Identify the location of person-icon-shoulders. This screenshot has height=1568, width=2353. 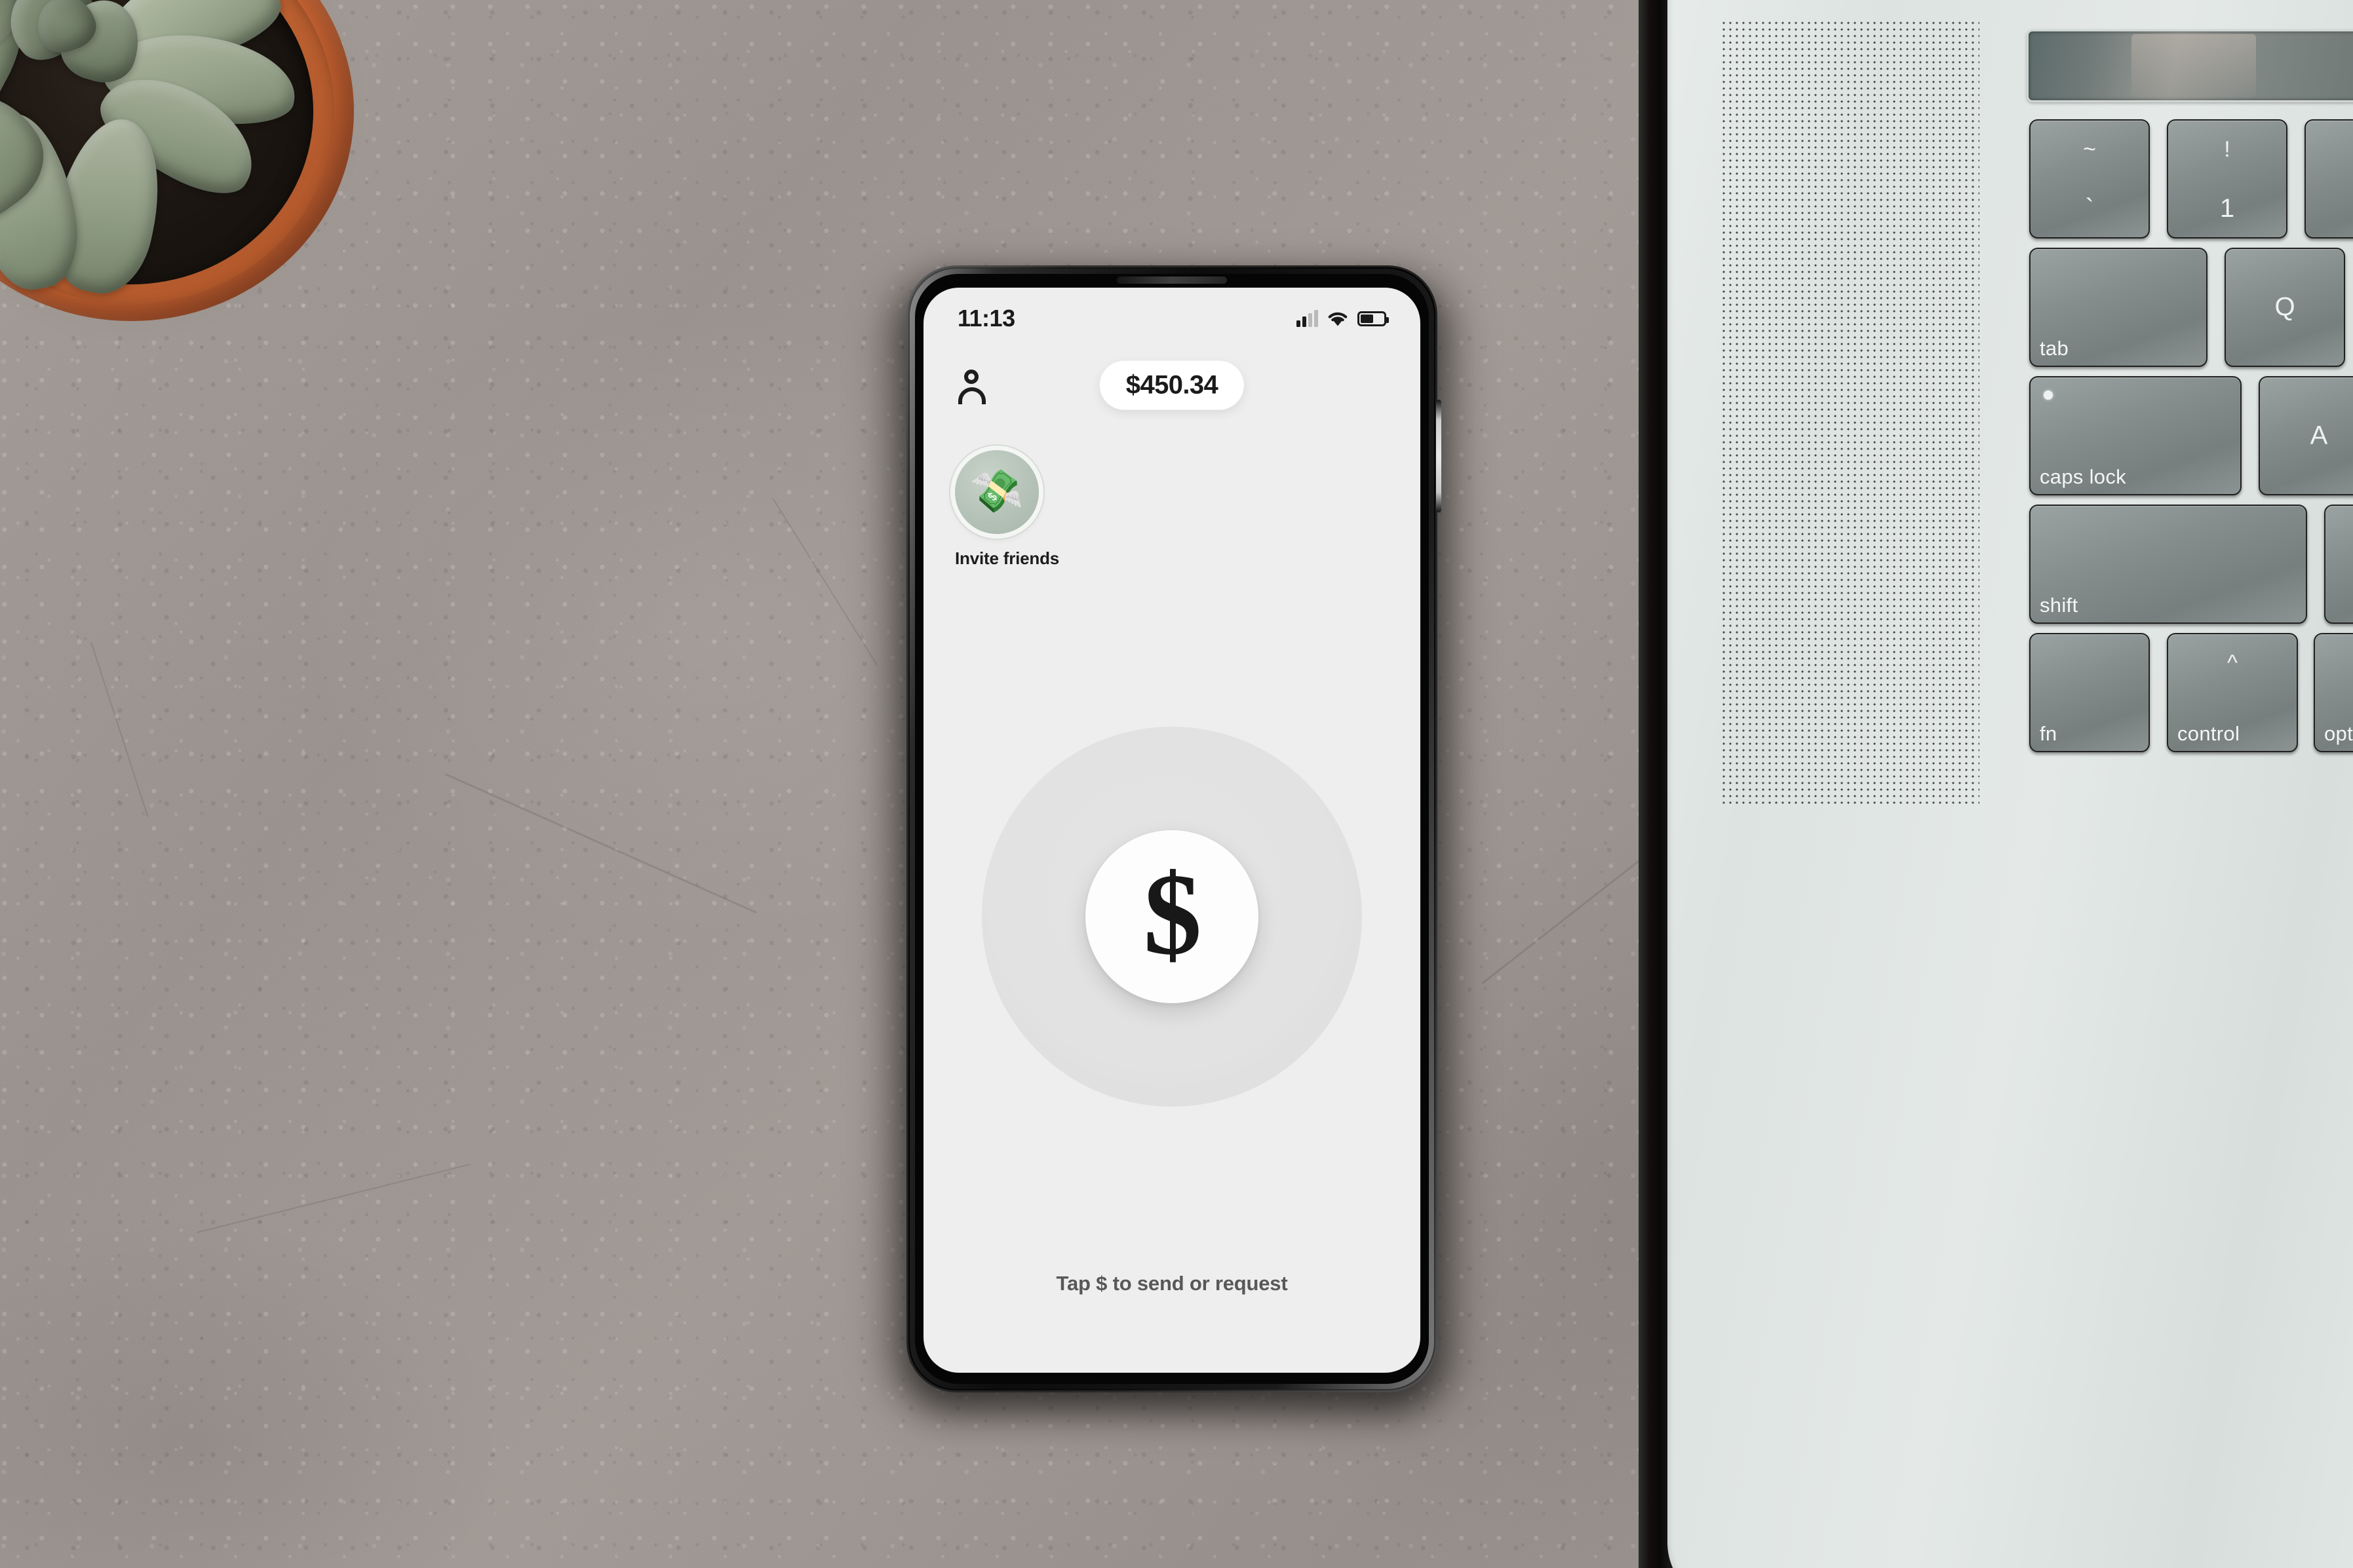
(972, 396).